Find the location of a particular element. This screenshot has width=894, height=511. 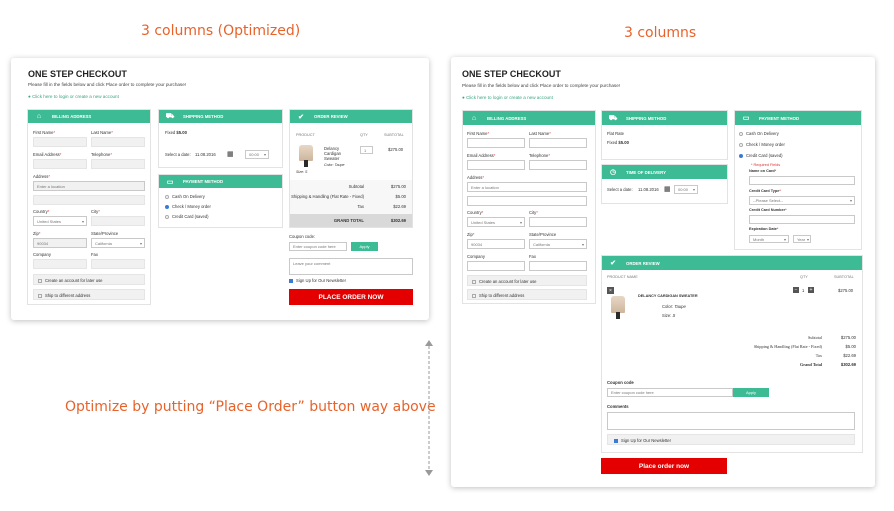

product-size: Size: S is located at coordinates (302, 172).